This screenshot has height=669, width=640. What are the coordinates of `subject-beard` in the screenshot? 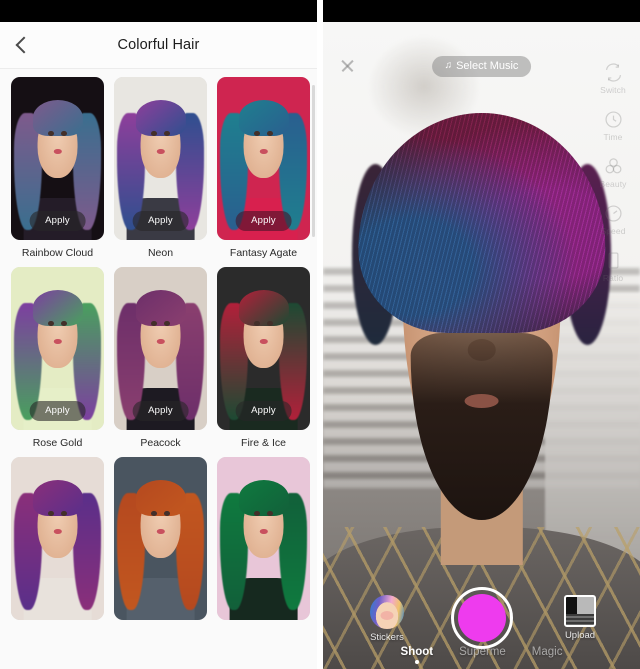 It's located at (481, 426).